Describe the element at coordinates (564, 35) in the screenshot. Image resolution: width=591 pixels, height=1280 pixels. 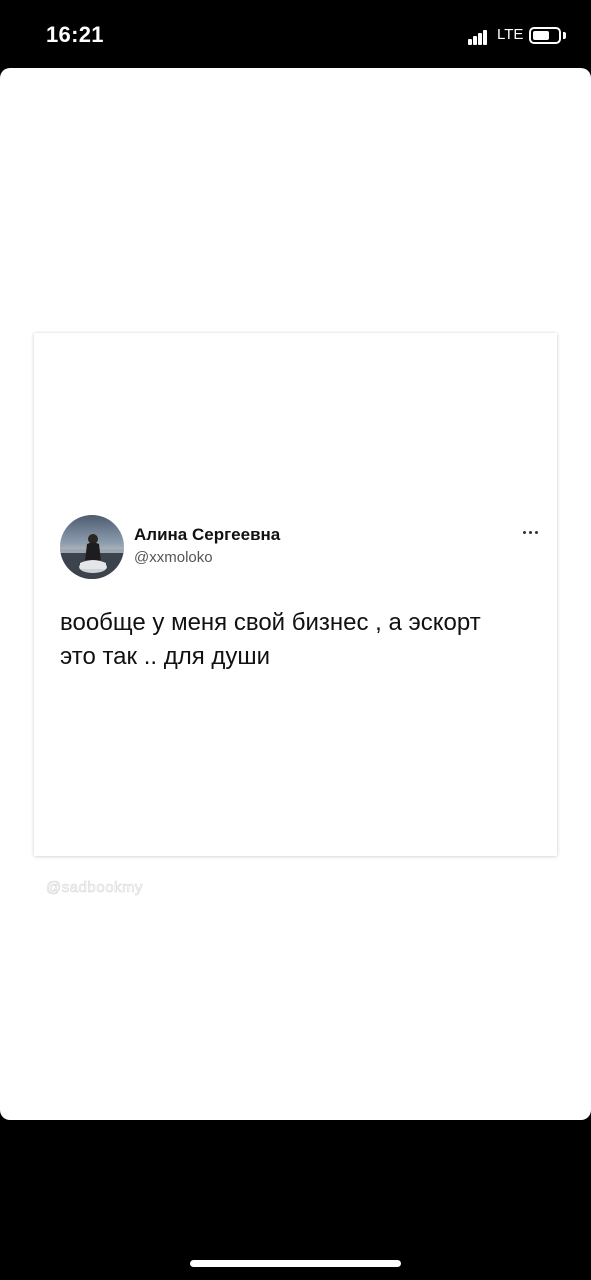
I see `battery-cap` at that location.